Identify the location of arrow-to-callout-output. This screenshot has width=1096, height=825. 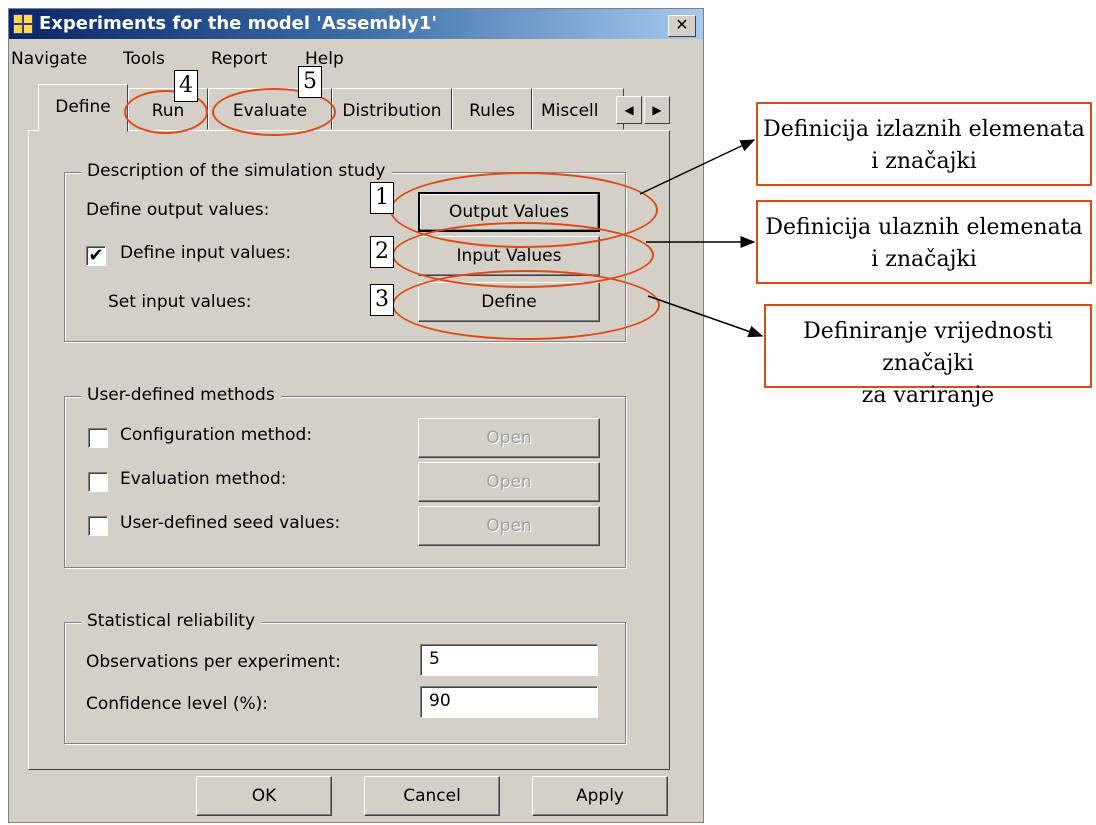
(697, 167).